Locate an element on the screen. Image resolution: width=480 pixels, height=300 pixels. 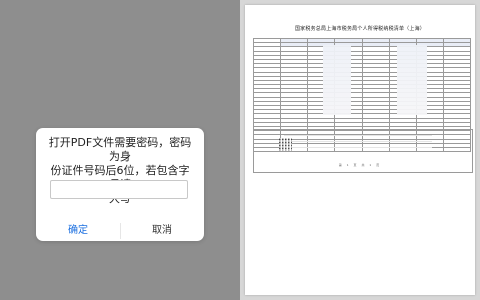
dialog-button-row: 确定 取消 is located at coordinates (120, 231).